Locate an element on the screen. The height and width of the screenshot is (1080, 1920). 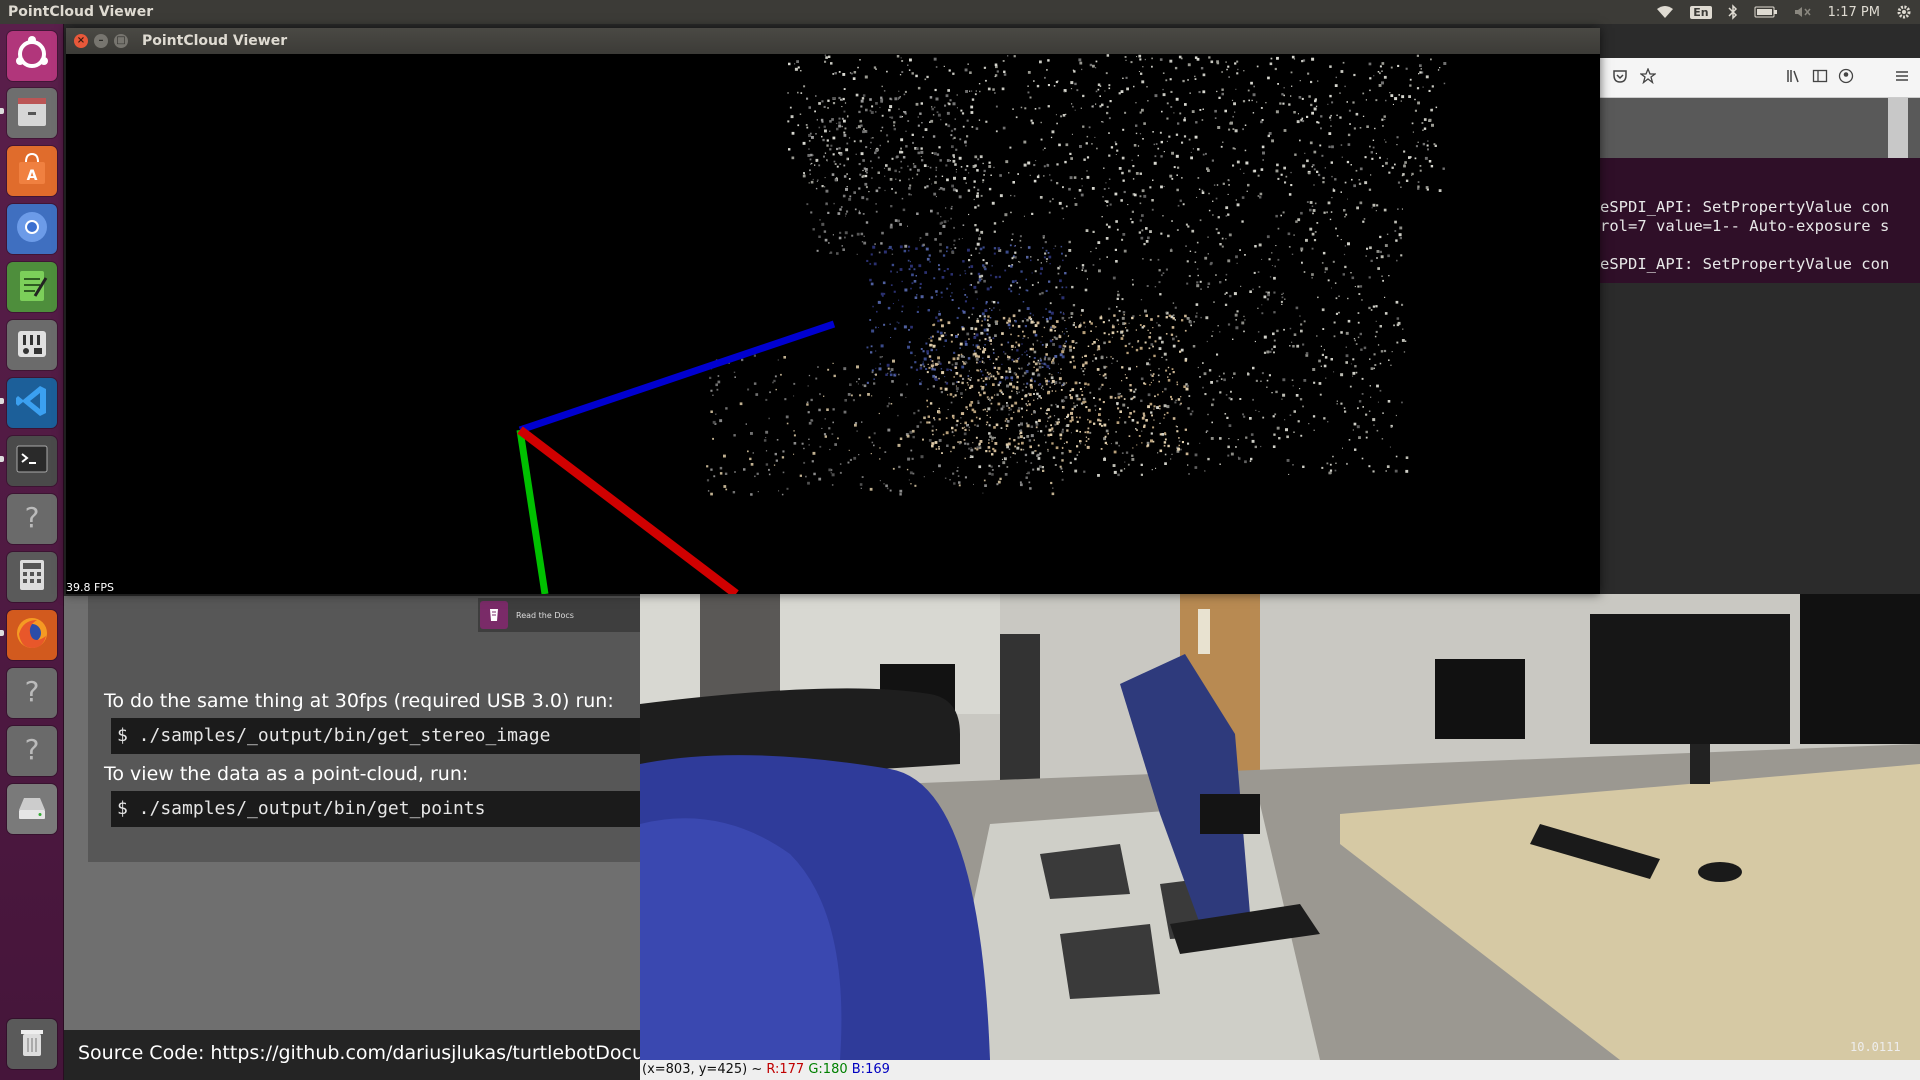
close-window-button: × is located at coordinates (81, 41).